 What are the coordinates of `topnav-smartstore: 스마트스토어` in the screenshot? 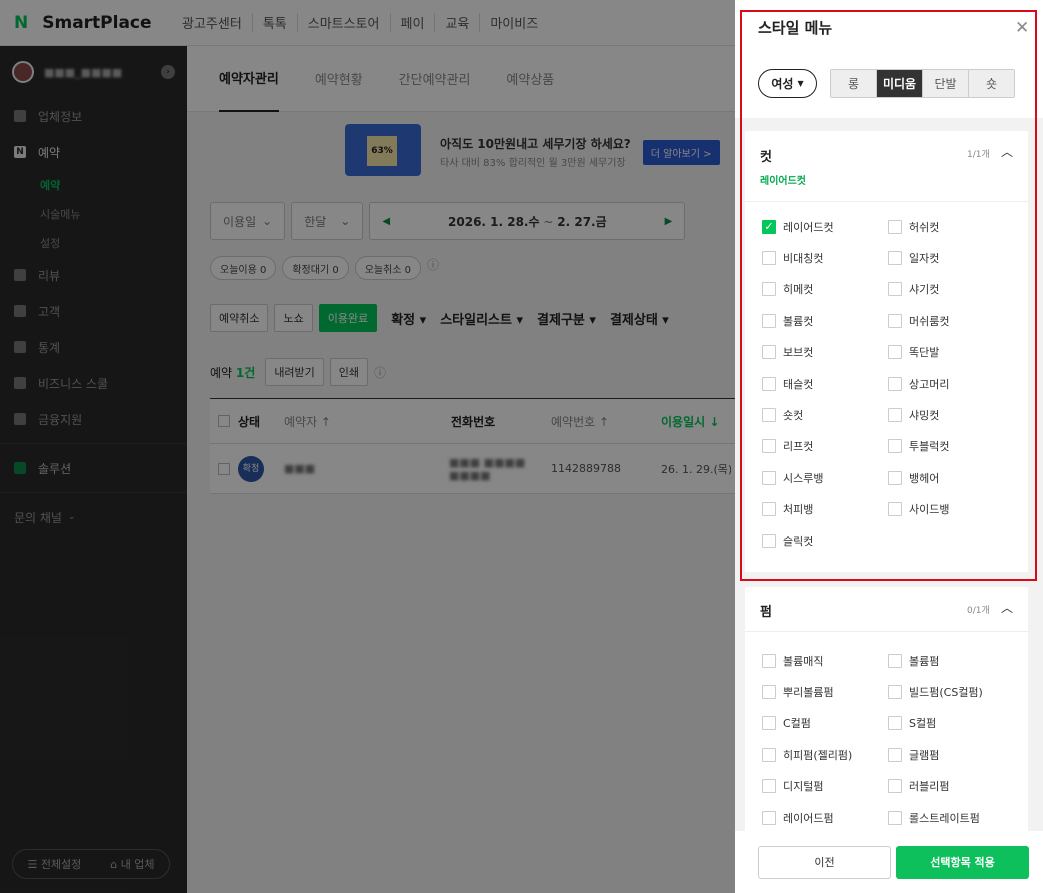 It's located at (344, 22).